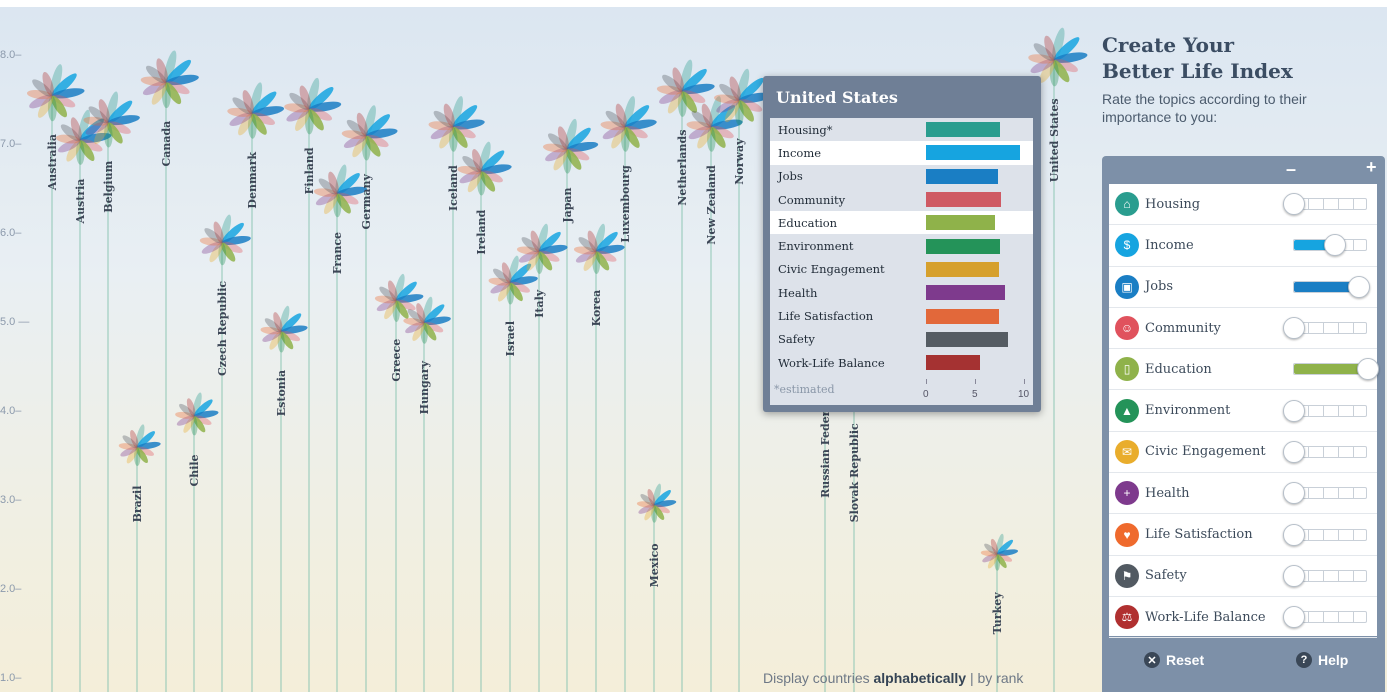 The width and height of the screenshot is (1387, 692). I want to click on country-label: Brazil, so click(137, 504).